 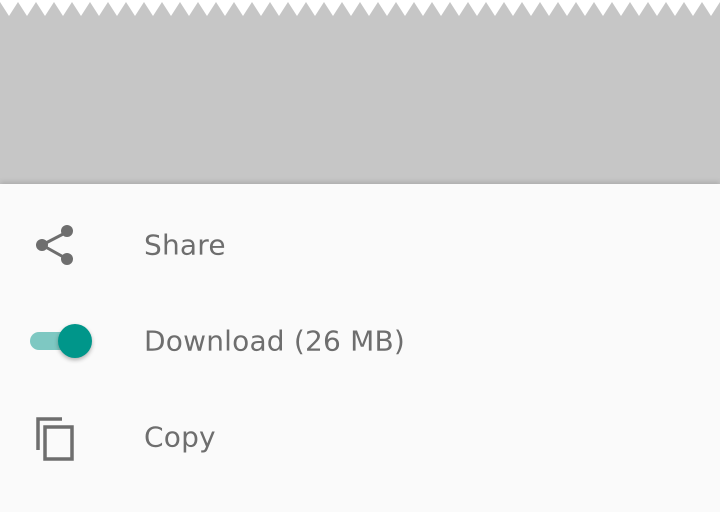 What do you see at coordinates (360, 8) in the screenshot?
I see `torn-paper-edge` at bounding box center [360, 8].